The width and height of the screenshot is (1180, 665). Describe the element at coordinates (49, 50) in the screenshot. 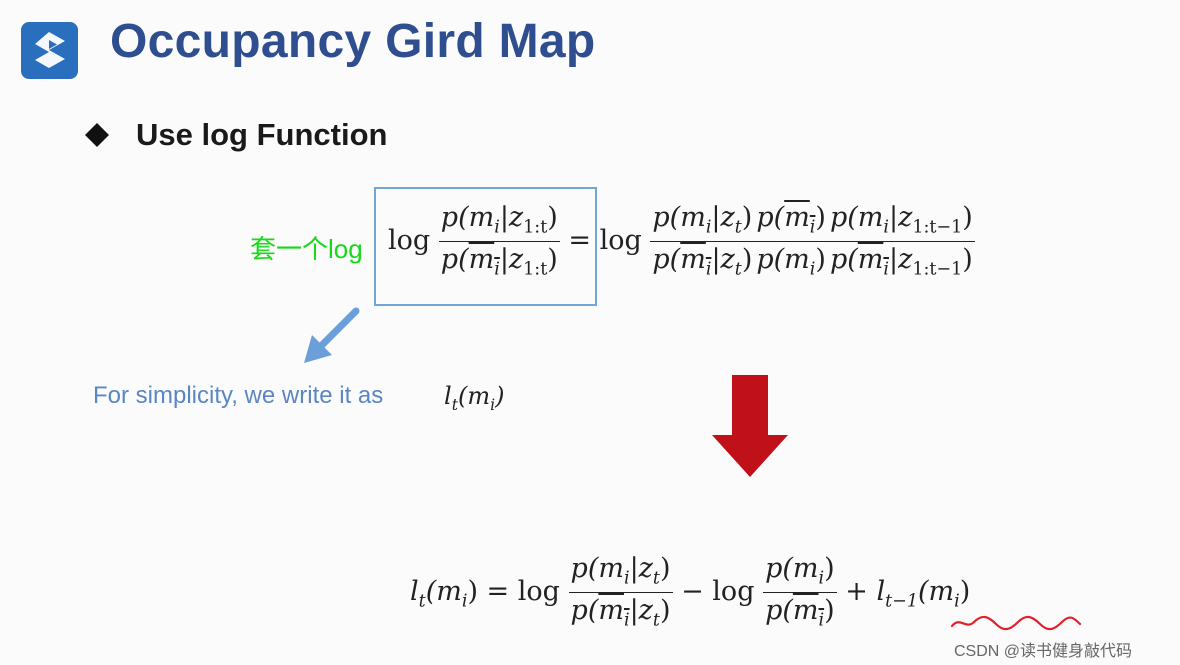

I see `logo-s-icon` at that location.